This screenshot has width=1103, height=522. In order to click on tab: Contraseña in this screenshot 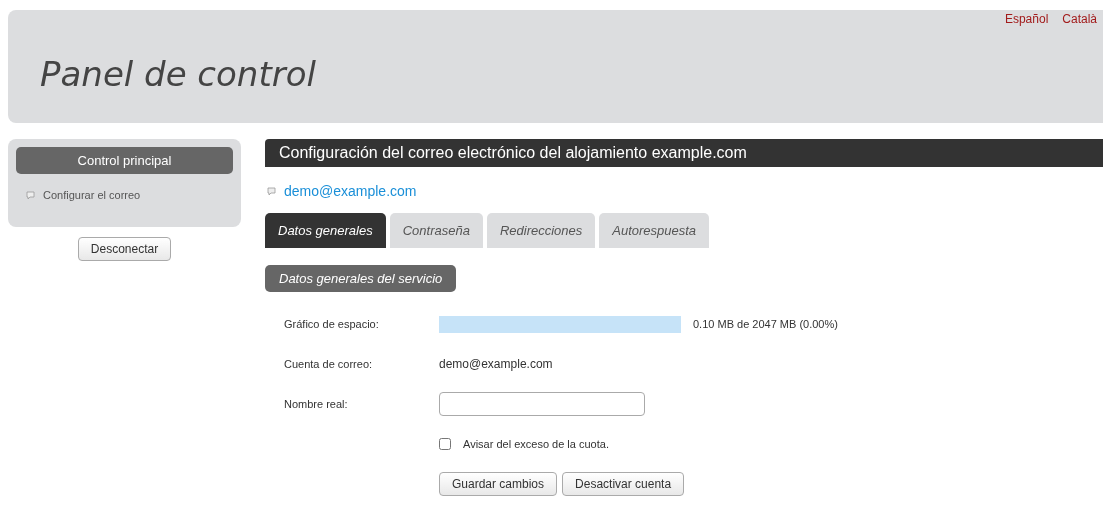, I will do `click(436, 230)`.